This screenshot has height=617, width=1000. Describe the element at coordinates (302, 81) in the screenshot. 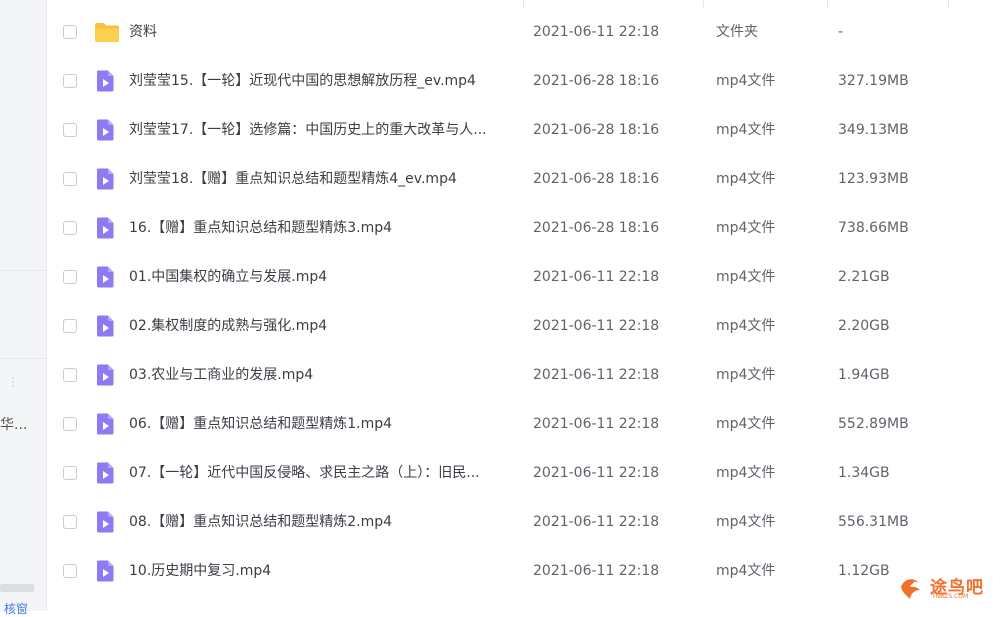

I see `file-name: 刘莹莹15.【一轮】近现代中国的思想解放历程_ev.mp4` at that location.